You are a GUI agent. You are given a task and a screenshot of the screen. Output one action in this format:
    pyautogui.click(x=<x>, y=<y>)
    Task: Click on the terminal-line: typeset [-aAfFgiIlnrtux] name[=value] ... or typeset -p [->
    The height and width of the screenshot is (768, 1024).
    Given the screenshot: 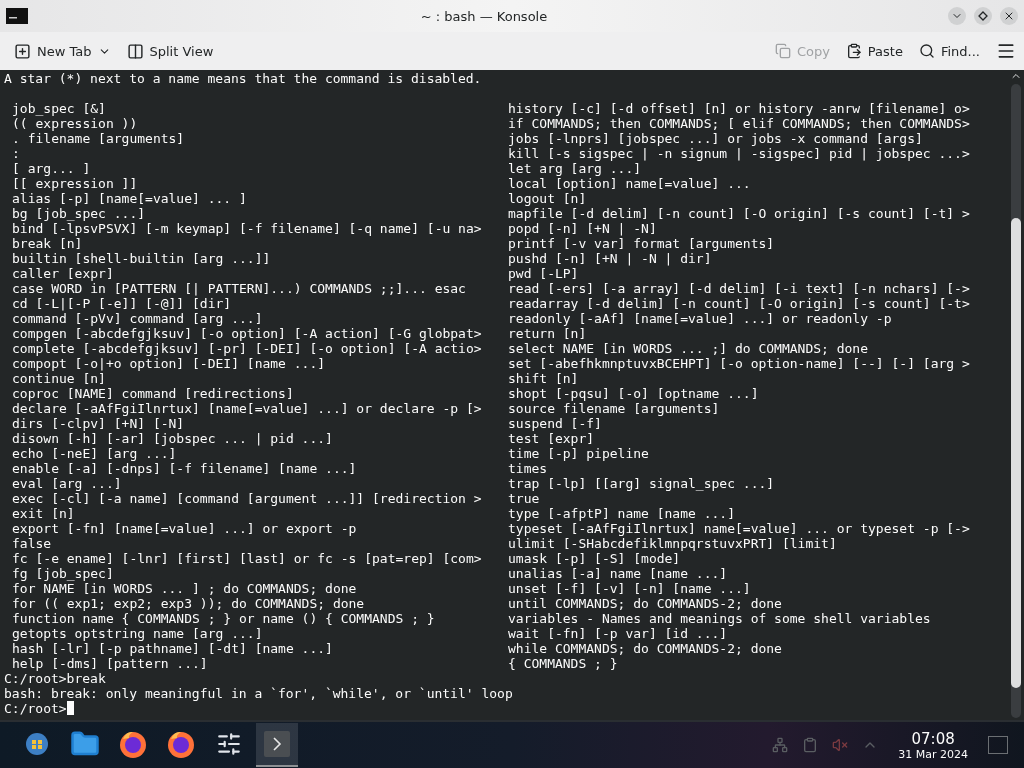 What is the action you would take?
    pyautogui.click(x=739, y=528)
    